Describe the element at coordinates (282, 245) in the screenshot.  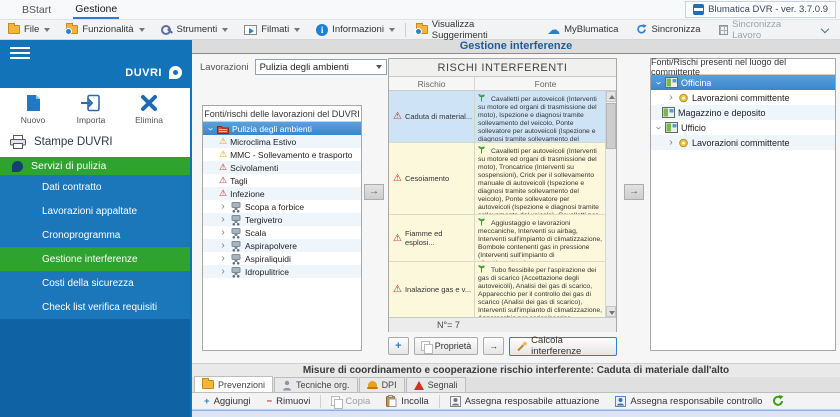
I see `tree-item: › Aspirapolvere` at that location.